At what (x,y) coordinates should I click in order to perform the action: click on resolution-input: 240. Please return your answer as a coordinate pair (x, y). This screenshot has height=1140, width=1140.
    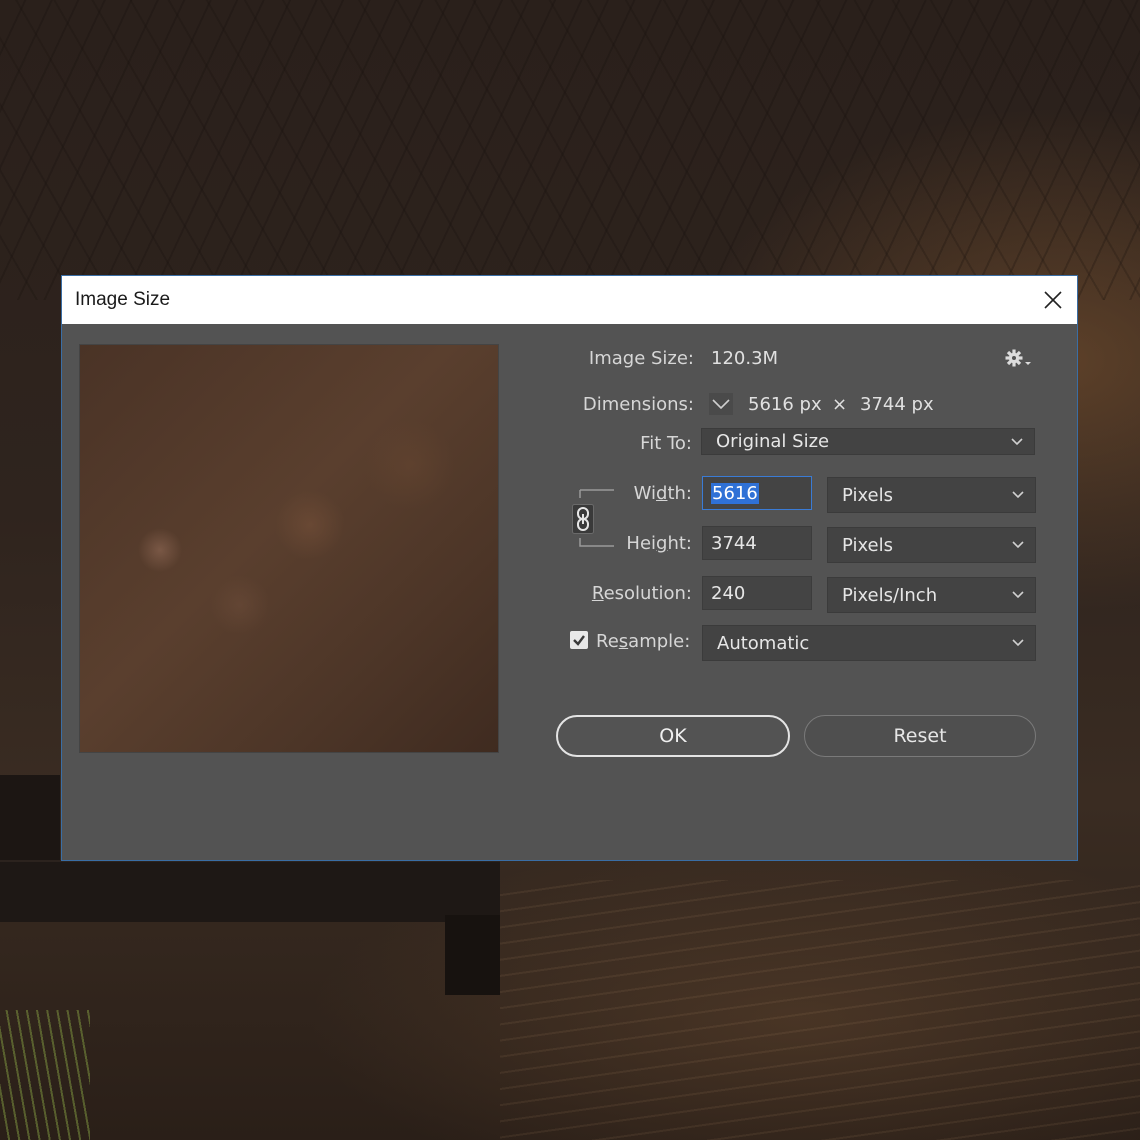
    Looking at the image, I should click on (757, 593).